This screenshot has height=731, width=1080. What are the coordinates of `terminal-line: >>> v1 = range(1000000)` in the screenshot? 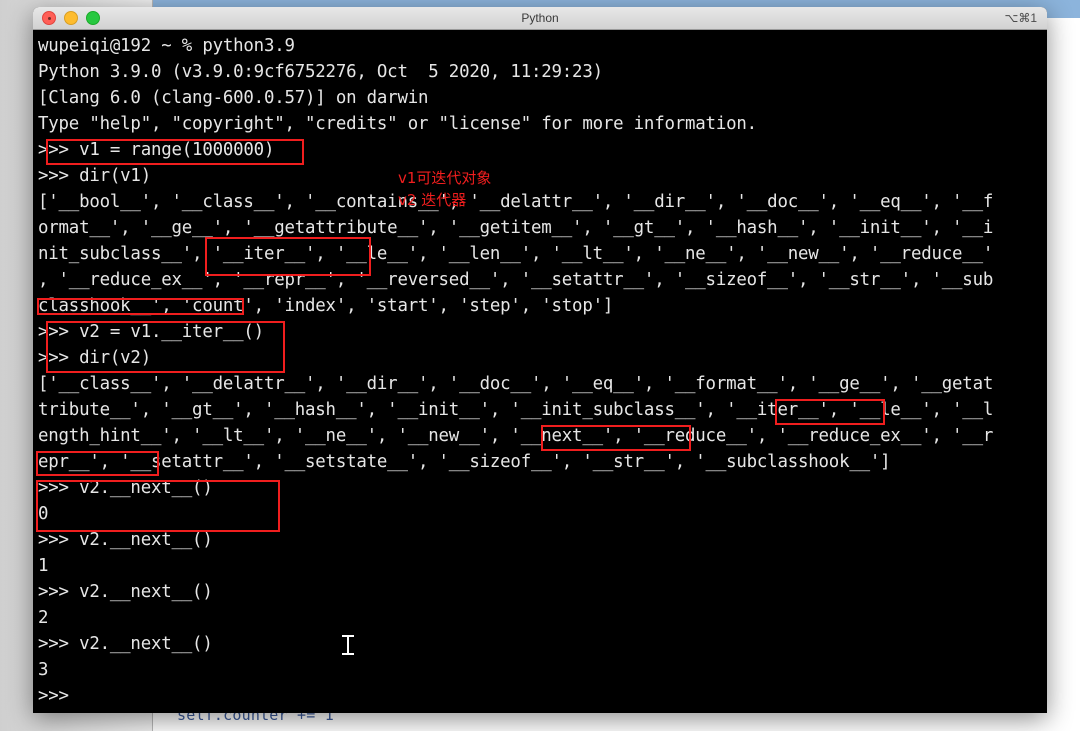 It's located at (156, 150).